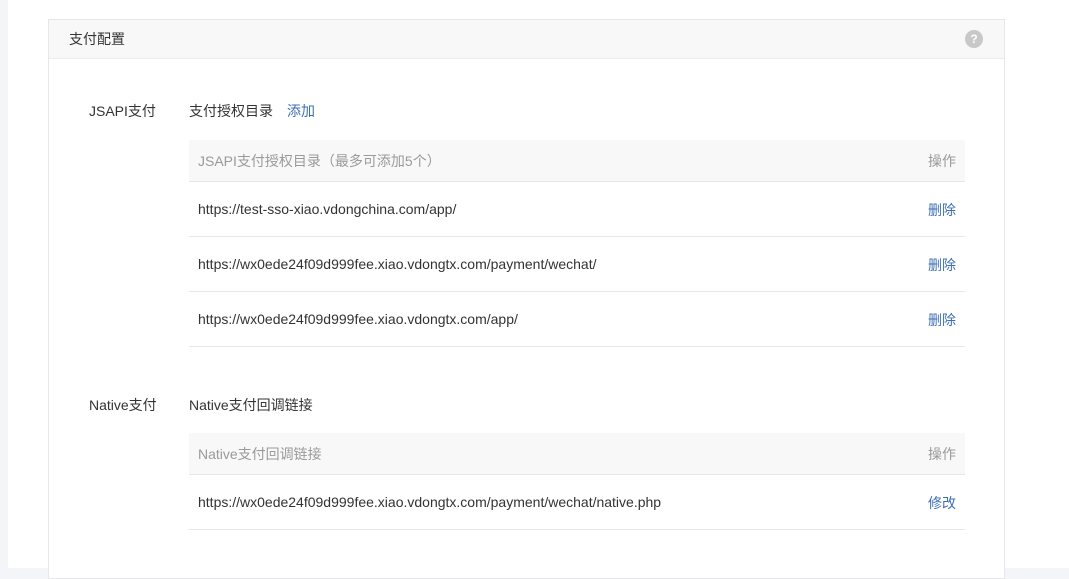 The width and height of the screenshot is (1069, 579). I want to click on native-section-label: Native支付, so click(123, 405).